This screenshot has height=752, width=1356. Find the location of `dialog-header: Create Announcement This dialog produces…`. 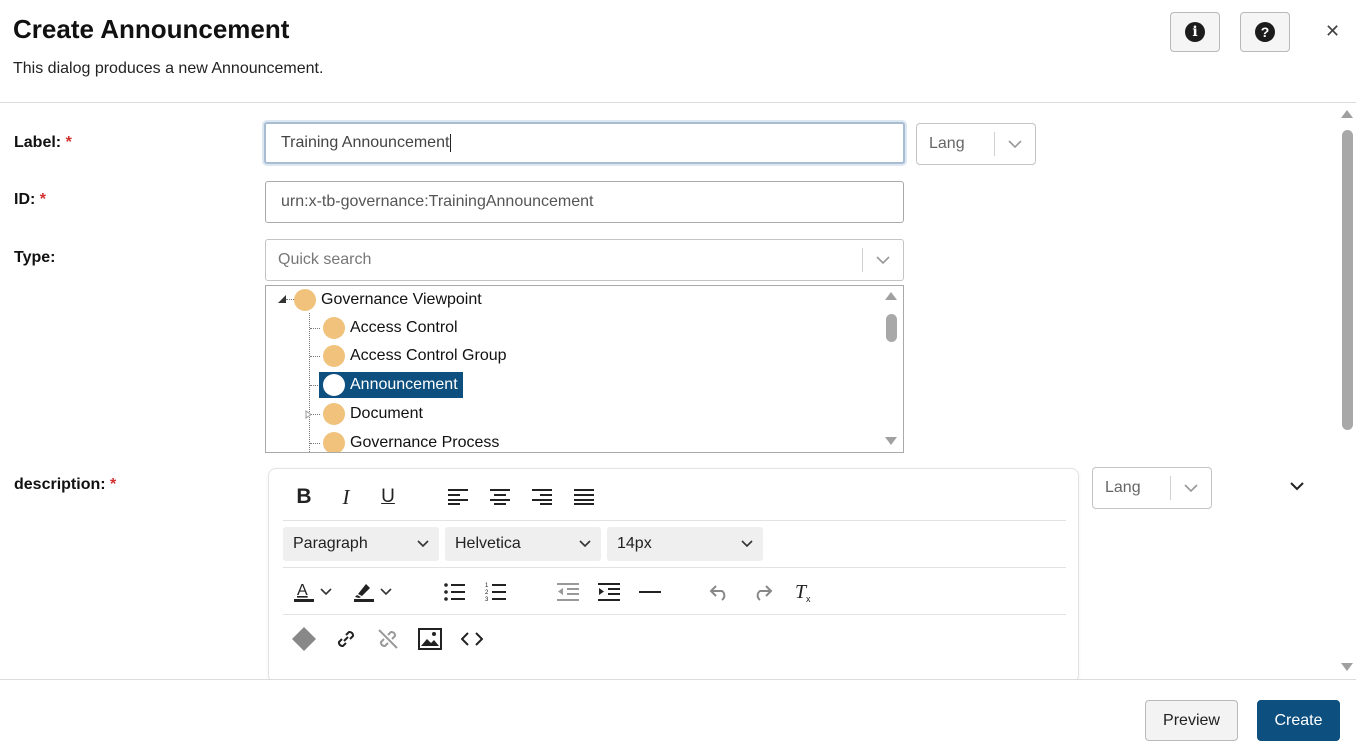

dialog-header: Create Announcement This dialog produces… is located at coordinates (678, 51).